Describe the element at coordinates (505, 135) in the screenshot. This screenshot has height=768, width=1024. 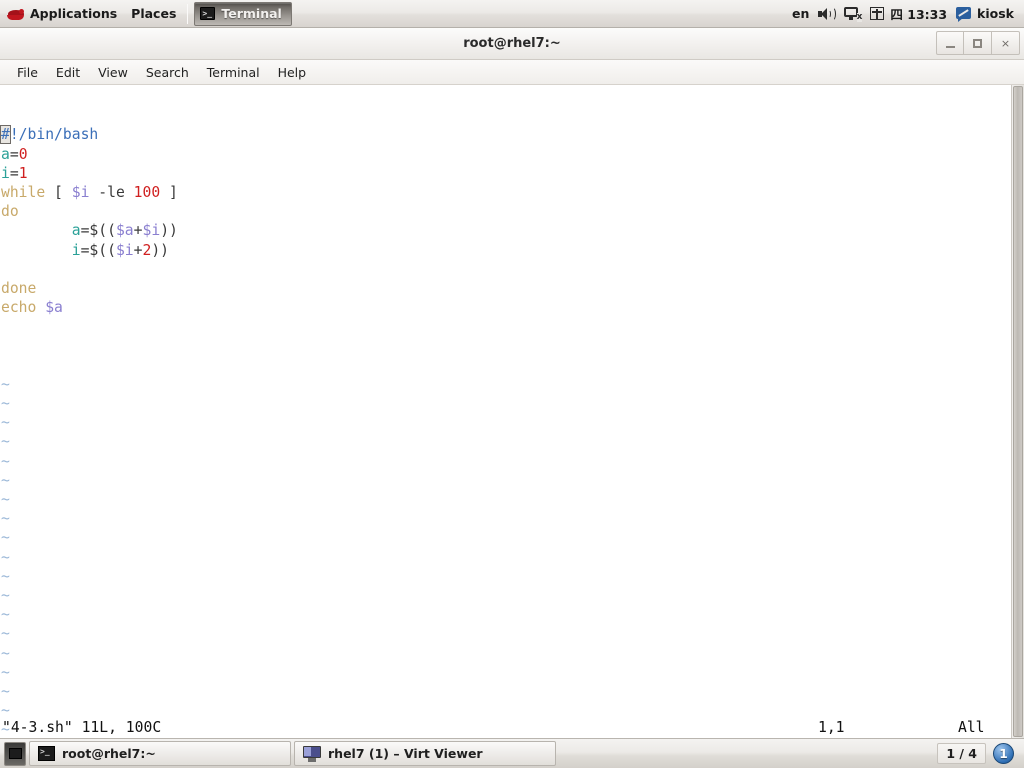
I see `code-line-1: #!/bin/bash` at that location.